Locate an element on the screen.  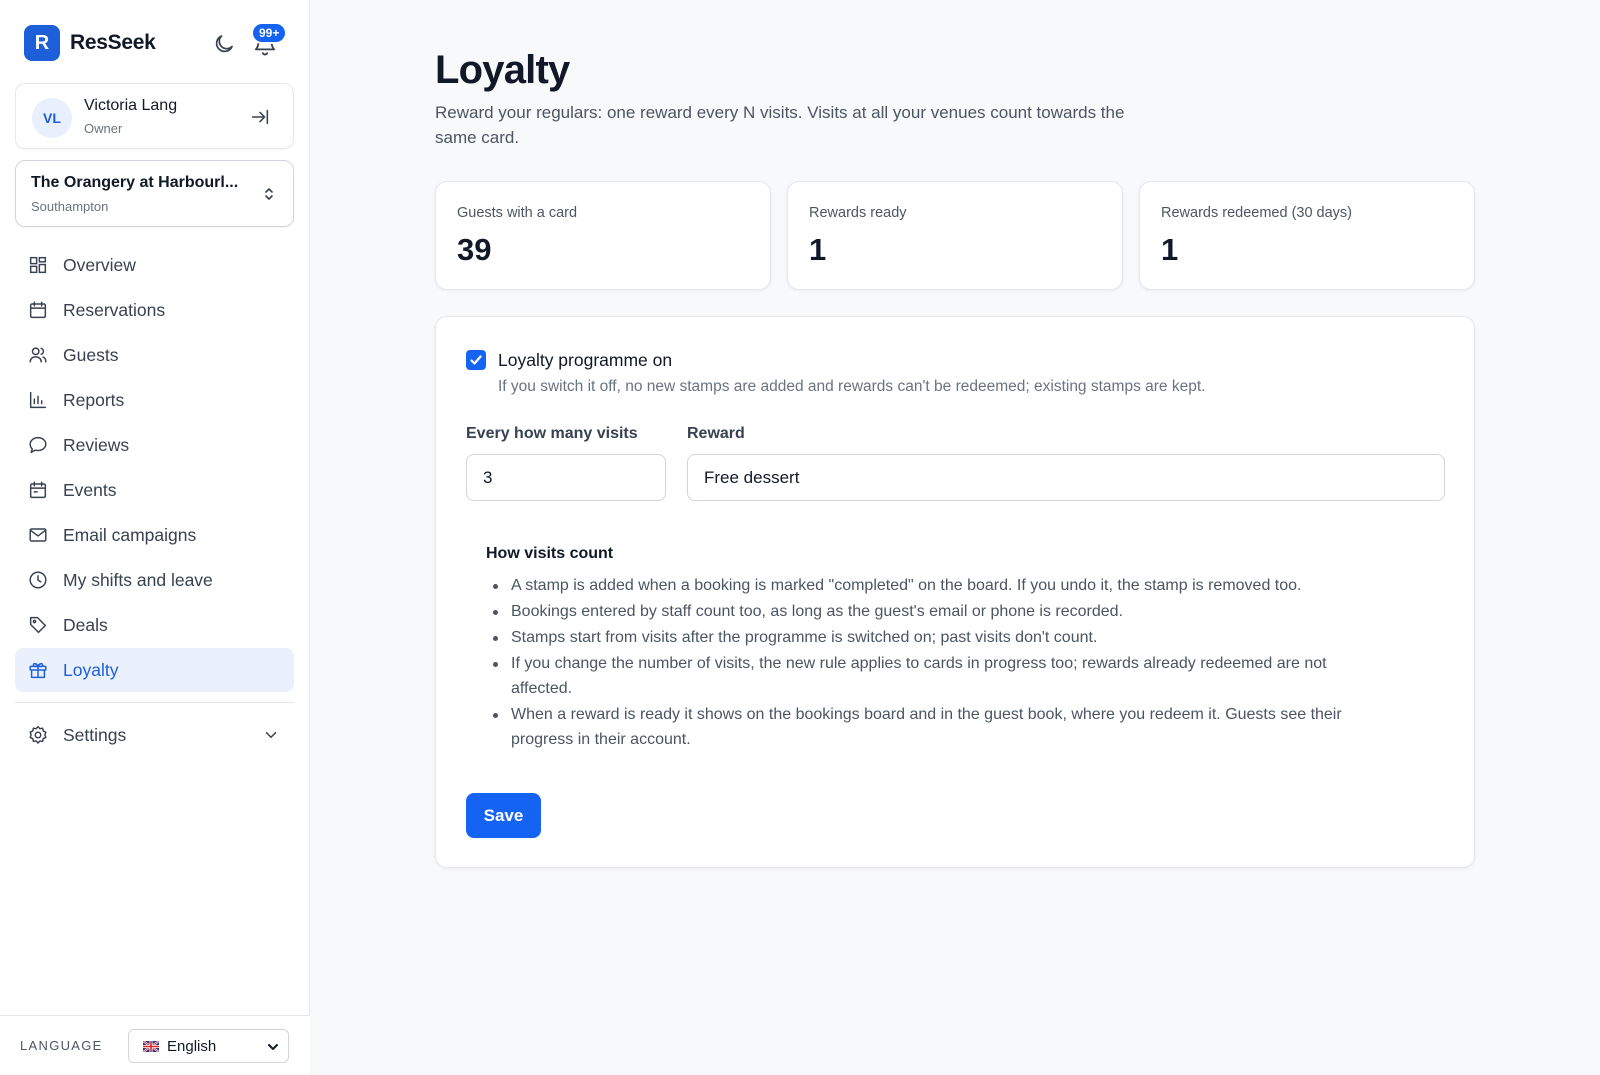
language-value: English is located at coordinates (192, 1046).